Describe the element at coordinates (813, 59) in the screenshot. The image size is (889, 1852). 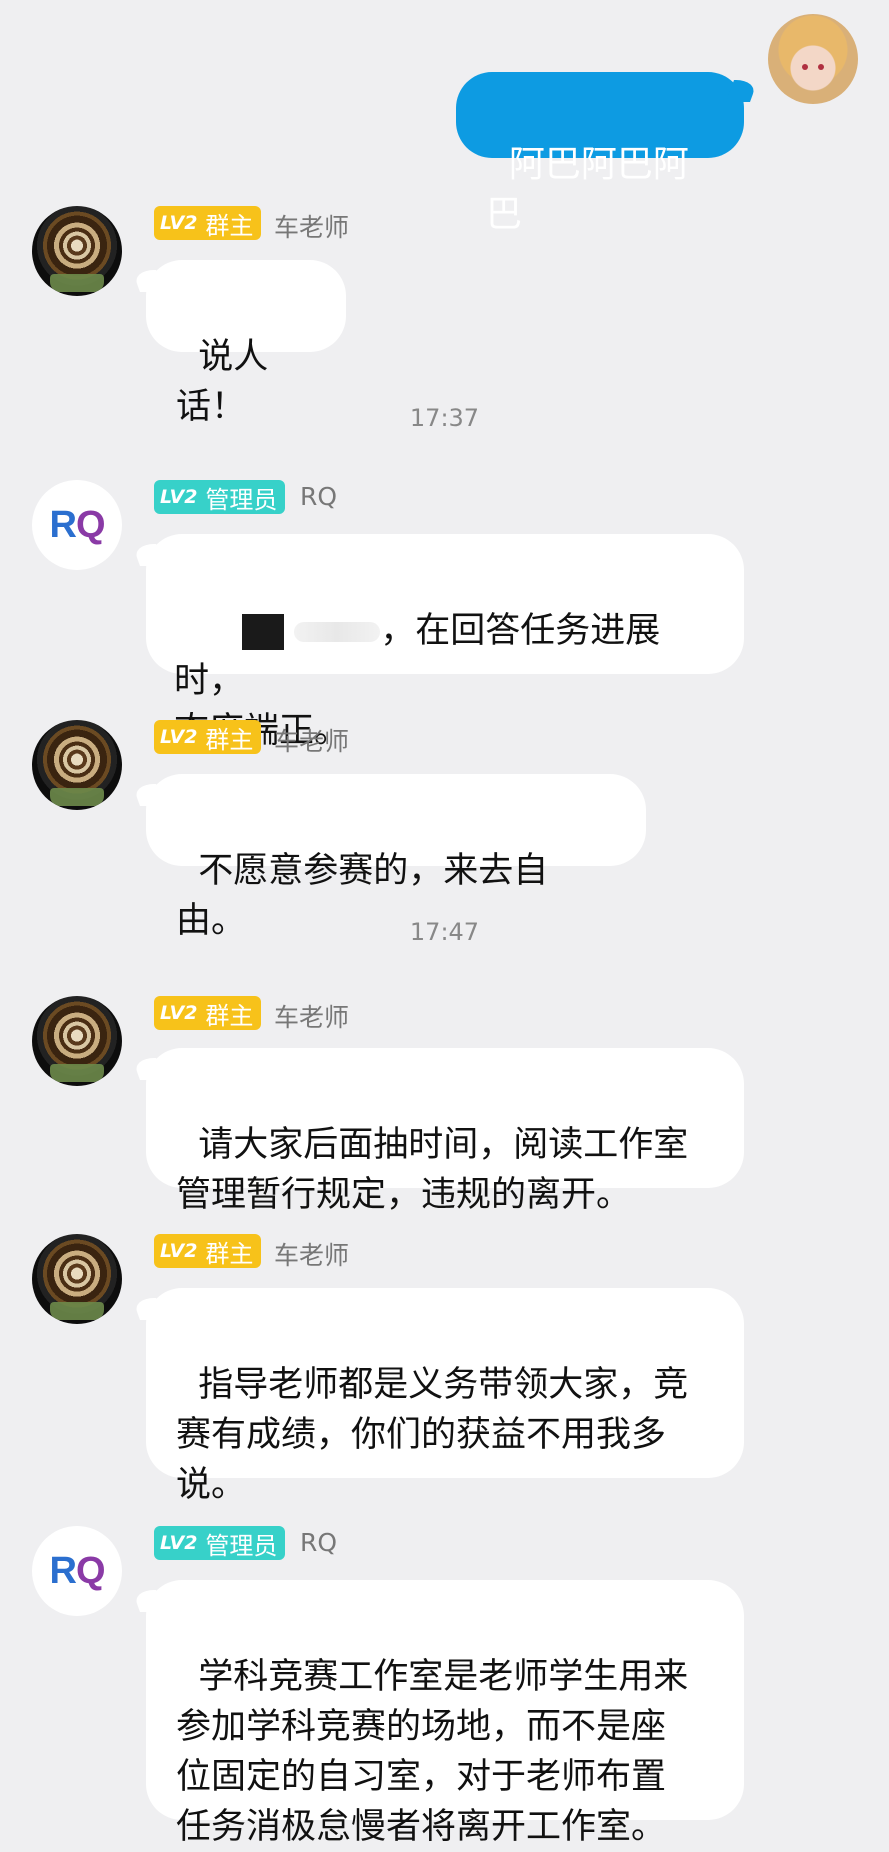
I see `my-avatar` at that location.